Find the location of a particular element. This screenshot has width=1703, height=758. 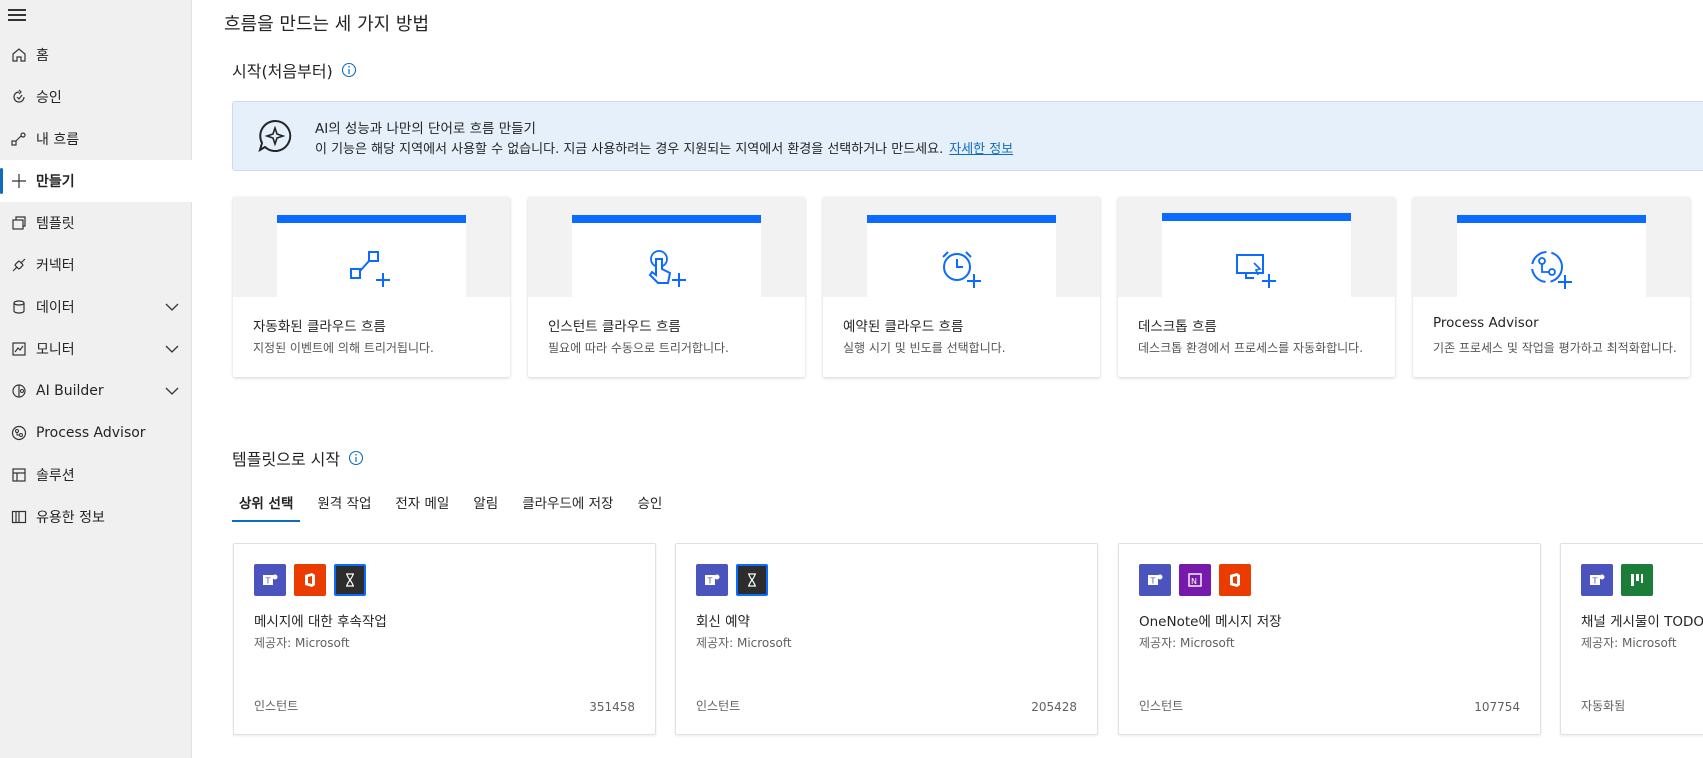

svg-text: N is located at coordinates (1194, 581).